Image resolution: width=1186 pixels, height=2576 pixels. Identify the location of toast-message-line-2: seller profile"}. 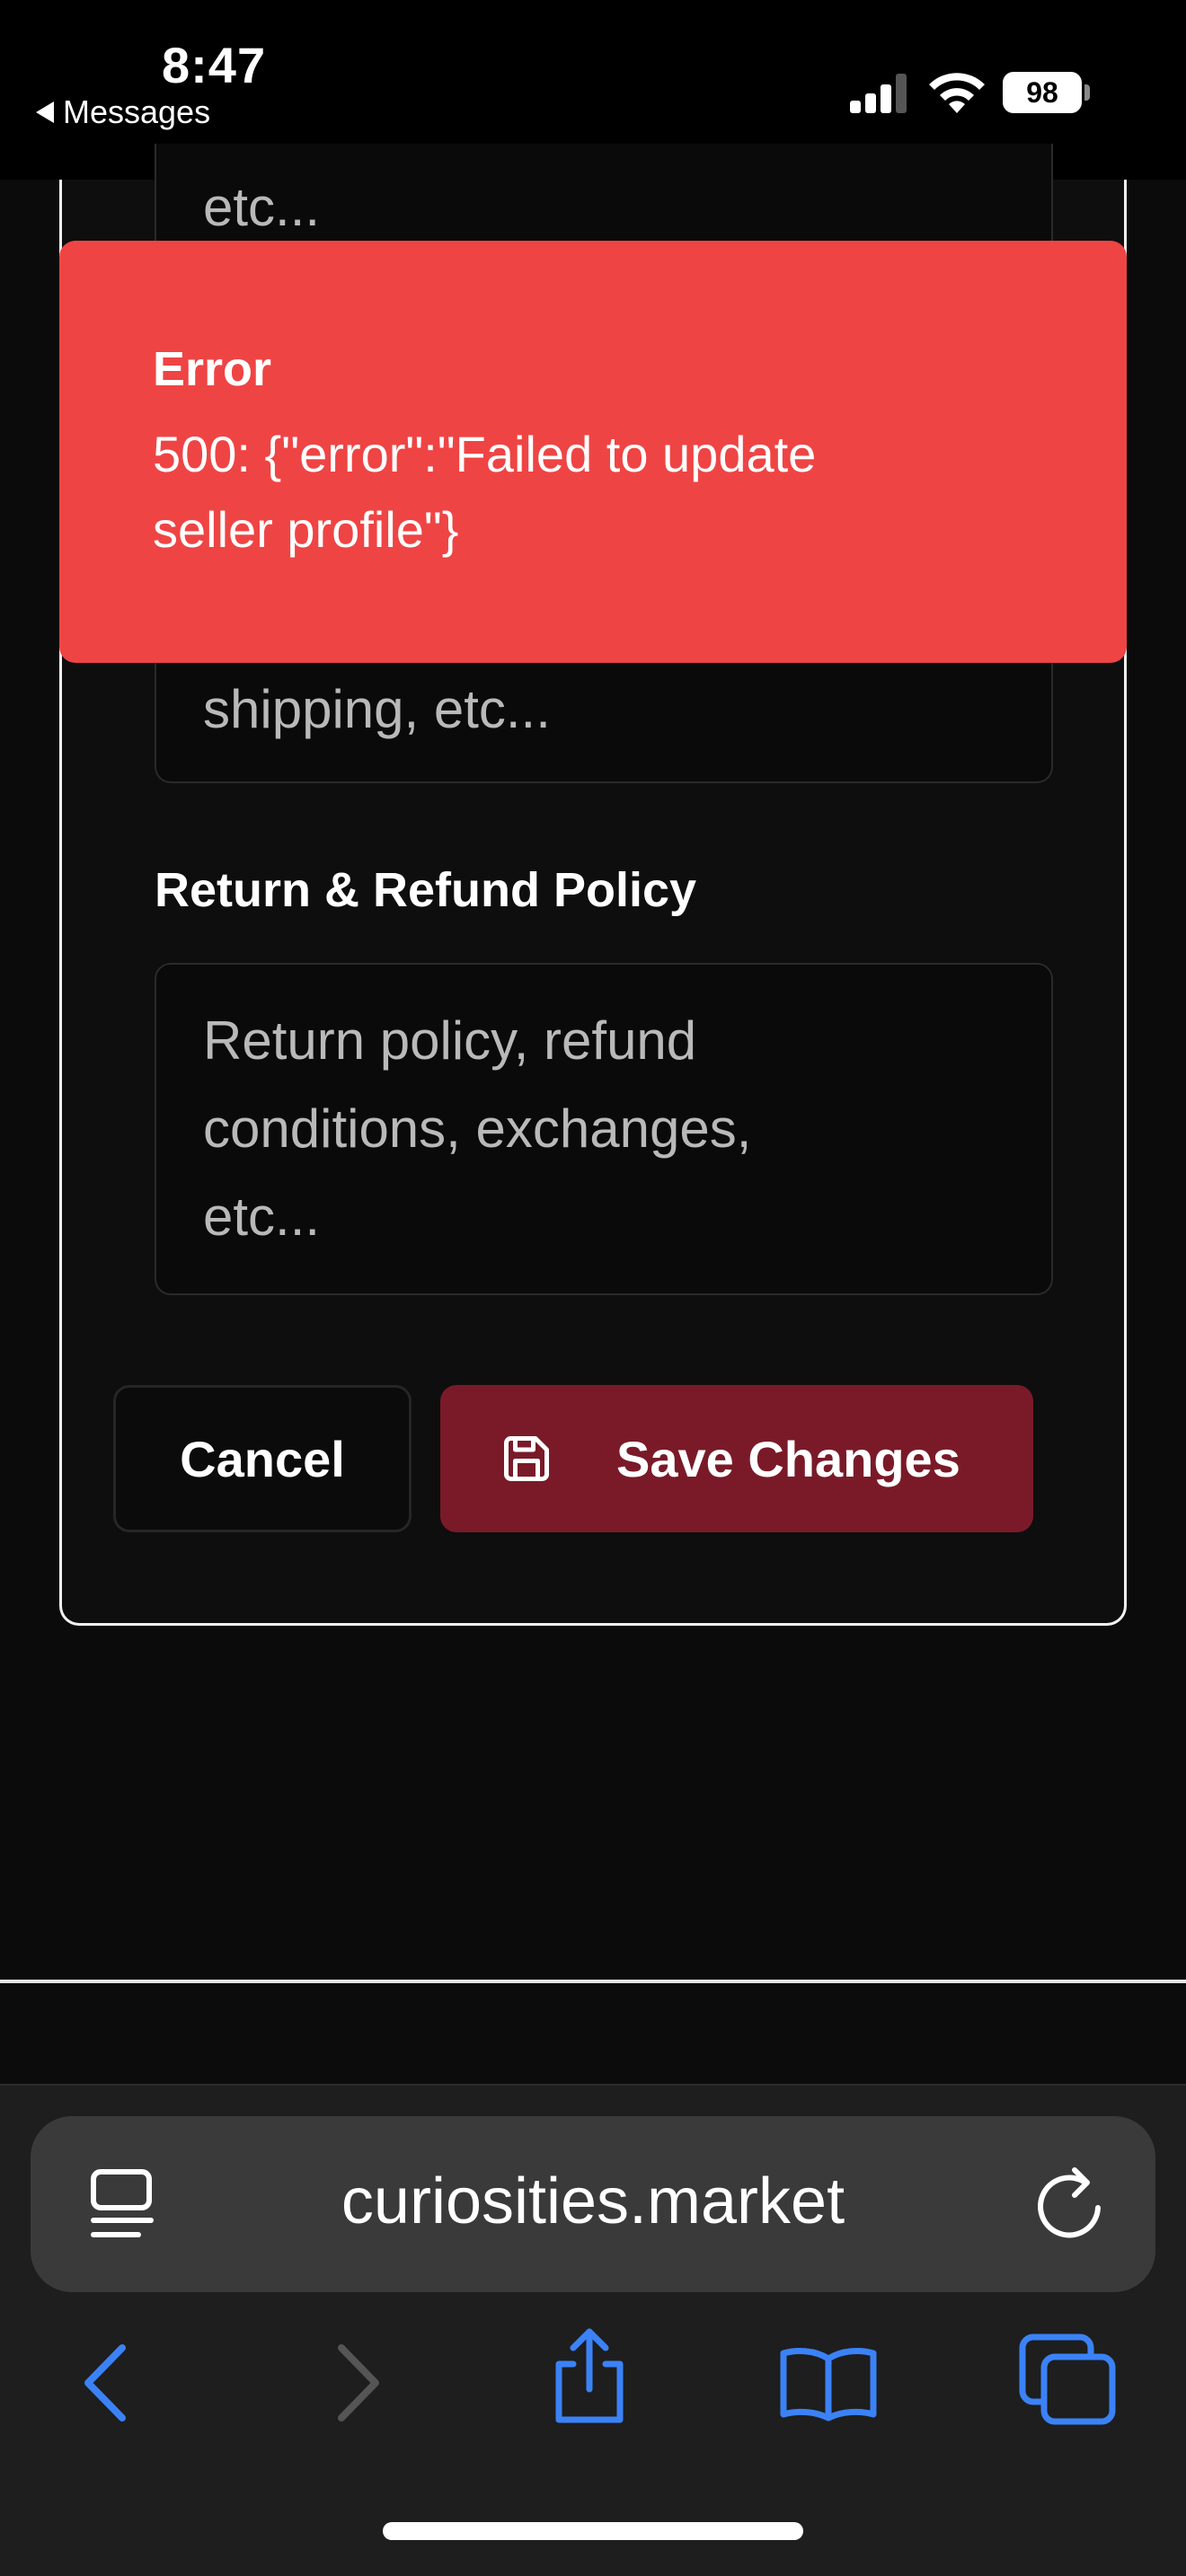
(306, 529).